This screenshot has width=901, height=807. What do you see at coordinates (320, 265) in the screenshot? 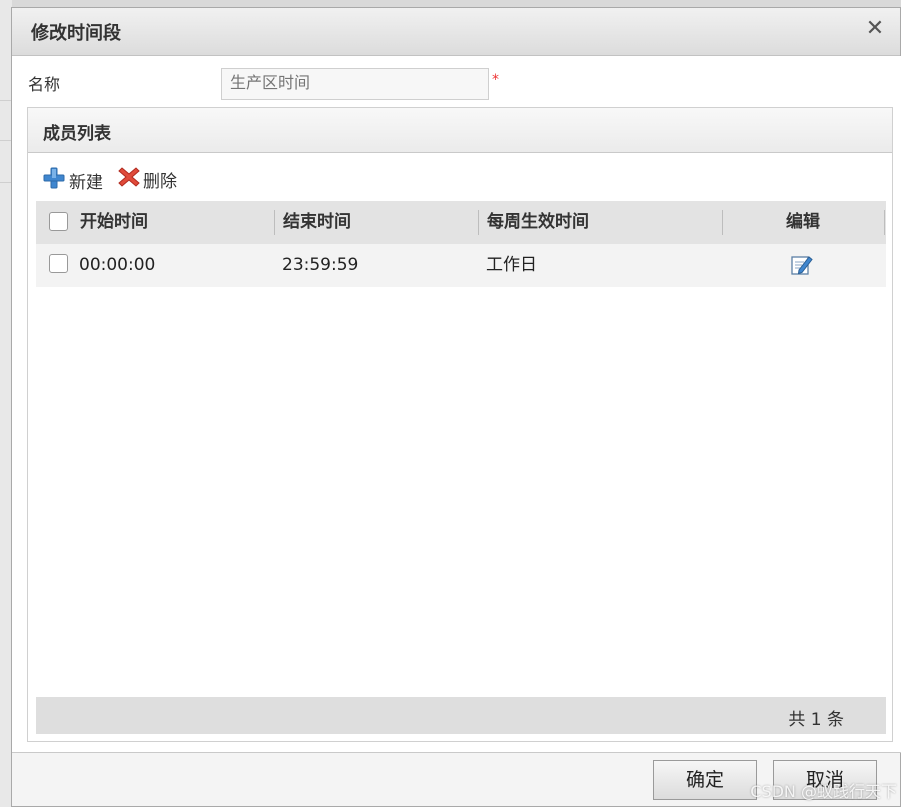
I see `end-time-cell: 23:59:59` at bounding box center [320, 265].